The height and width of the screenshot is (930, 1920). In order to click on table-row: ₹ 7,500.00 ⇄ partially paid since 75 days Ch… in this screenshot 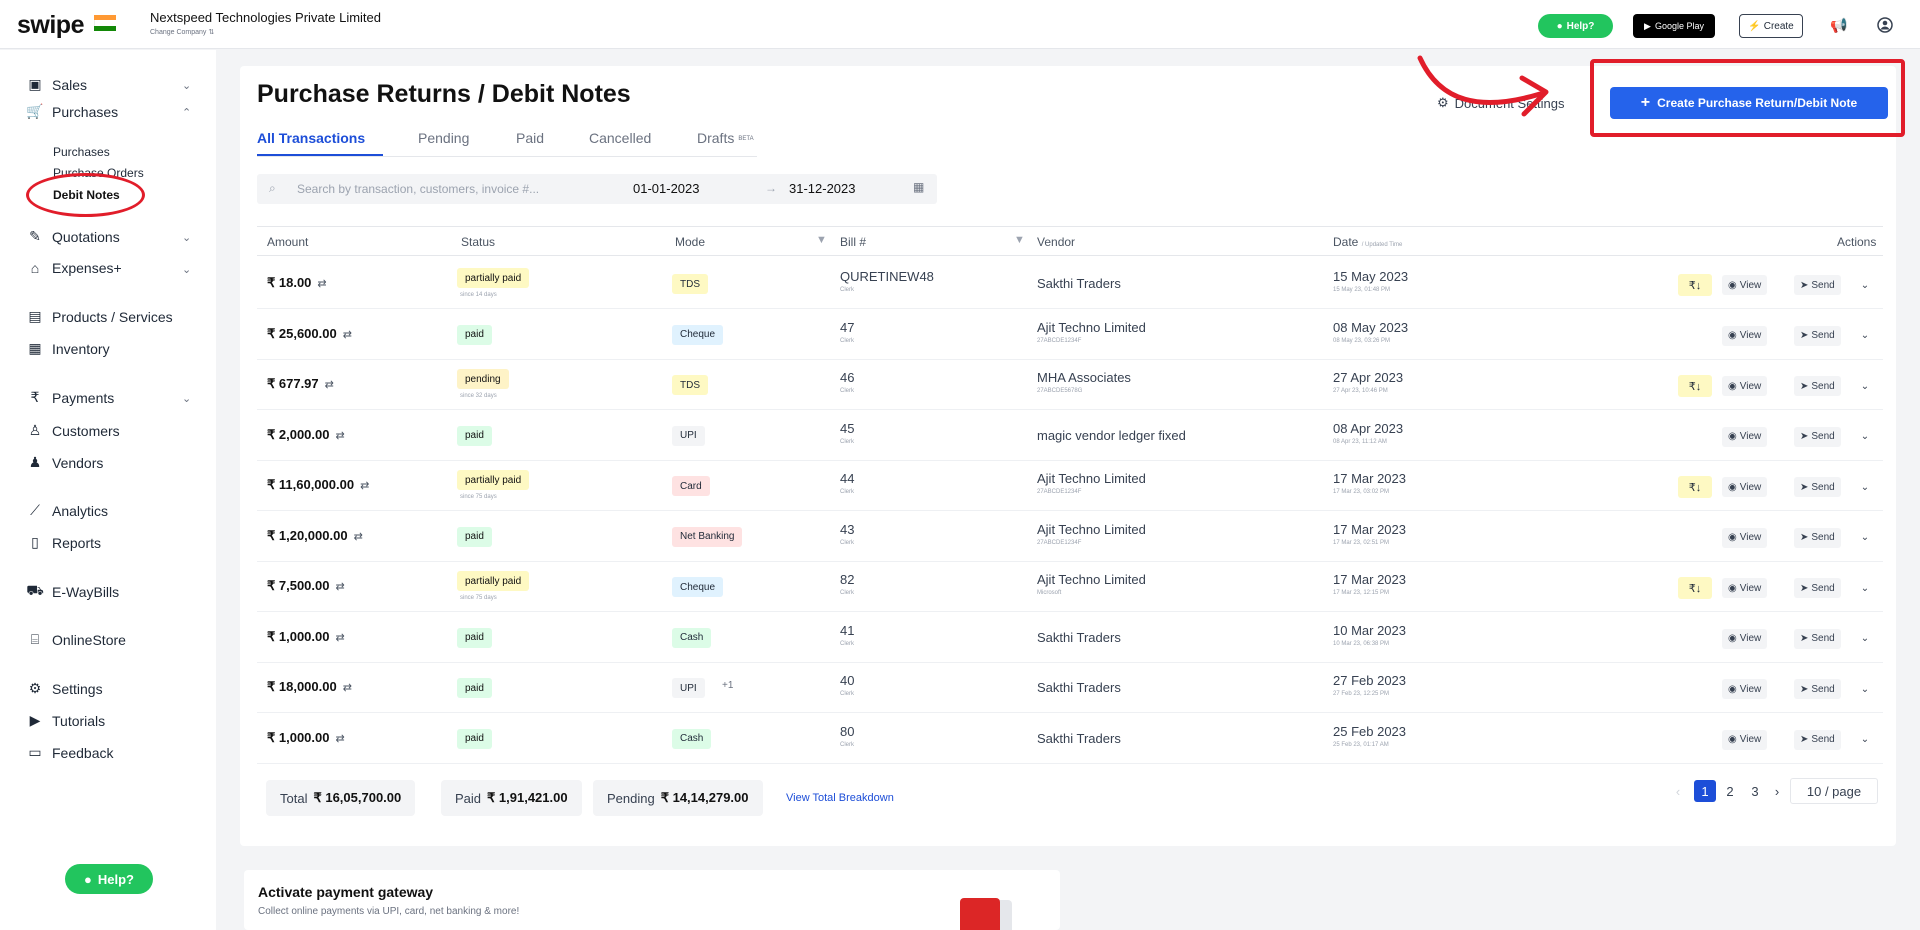, I will do `click(1070, 587)`.